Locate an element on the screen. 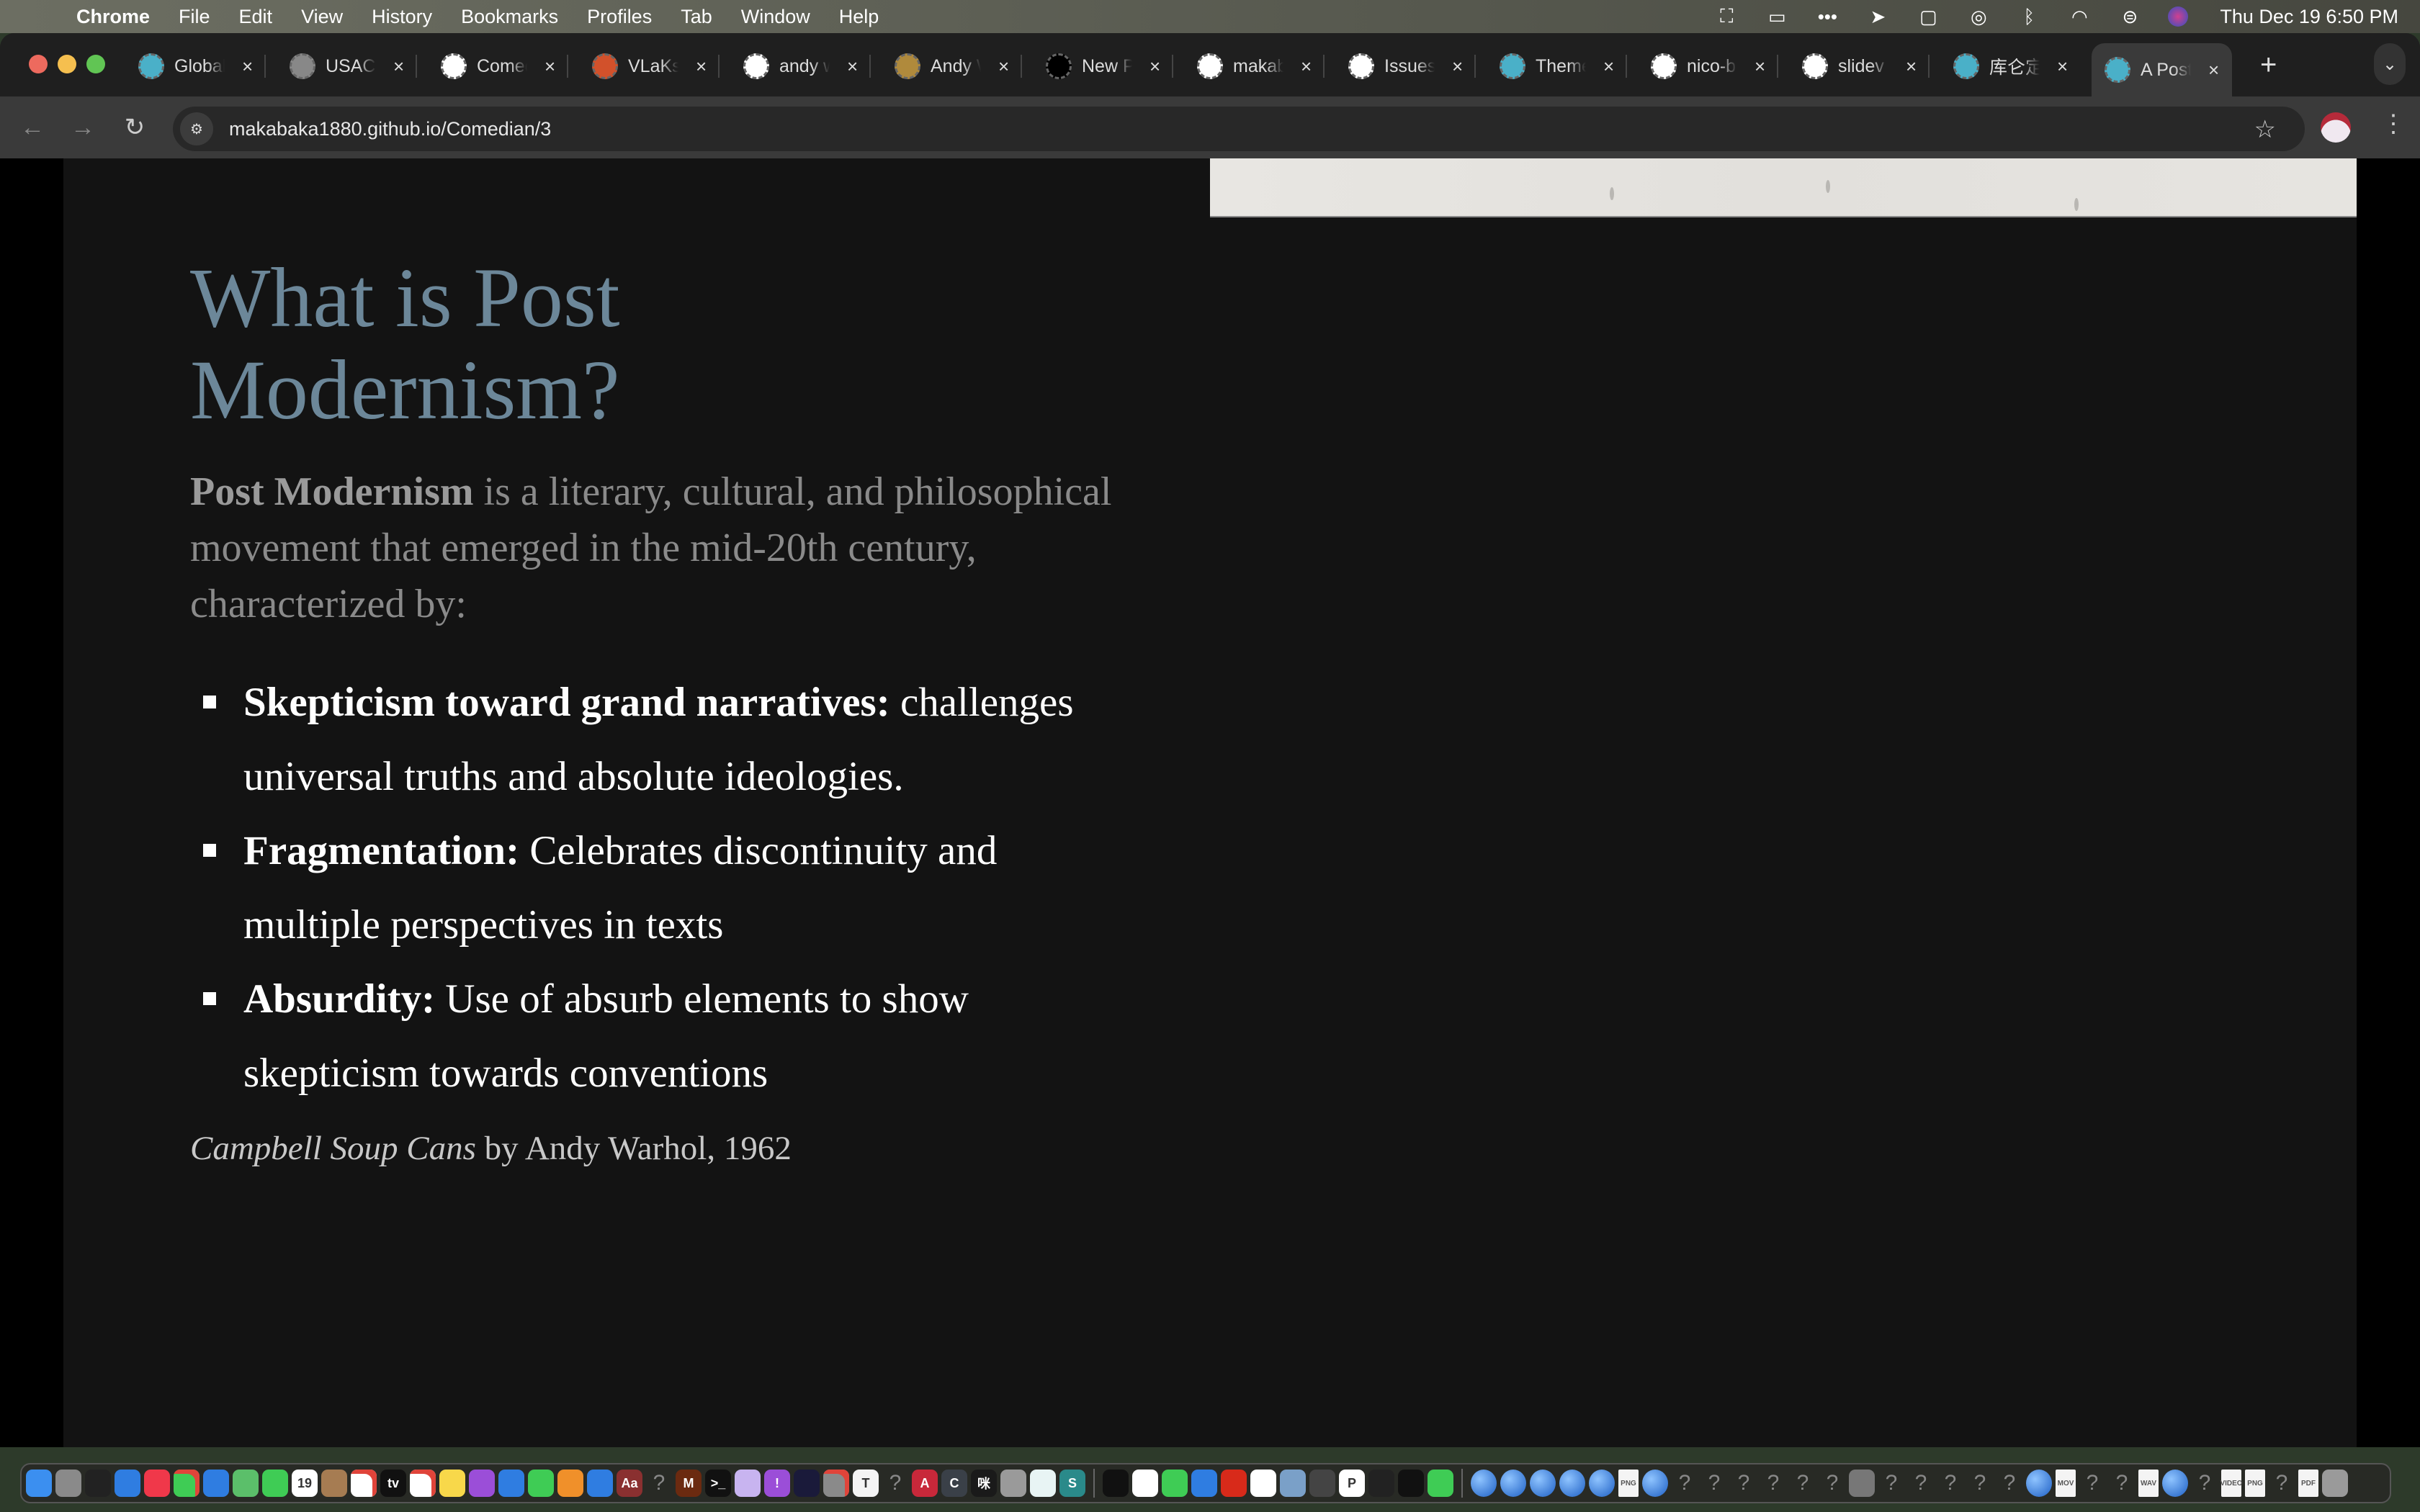  dock-c-app-icon: C is located at coordinates (954, 1483).